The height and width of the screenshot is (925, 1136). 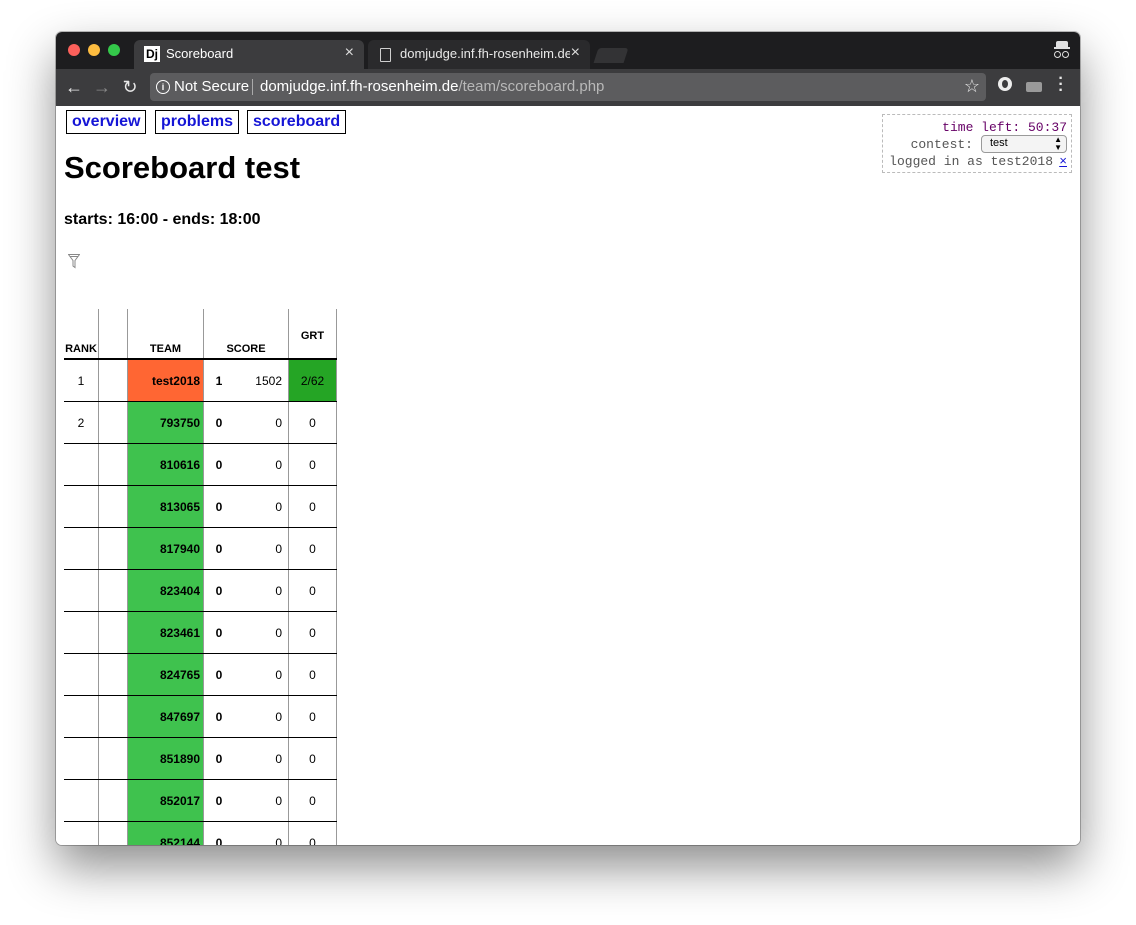 I want to click on divider, so click(x=252, y=87).